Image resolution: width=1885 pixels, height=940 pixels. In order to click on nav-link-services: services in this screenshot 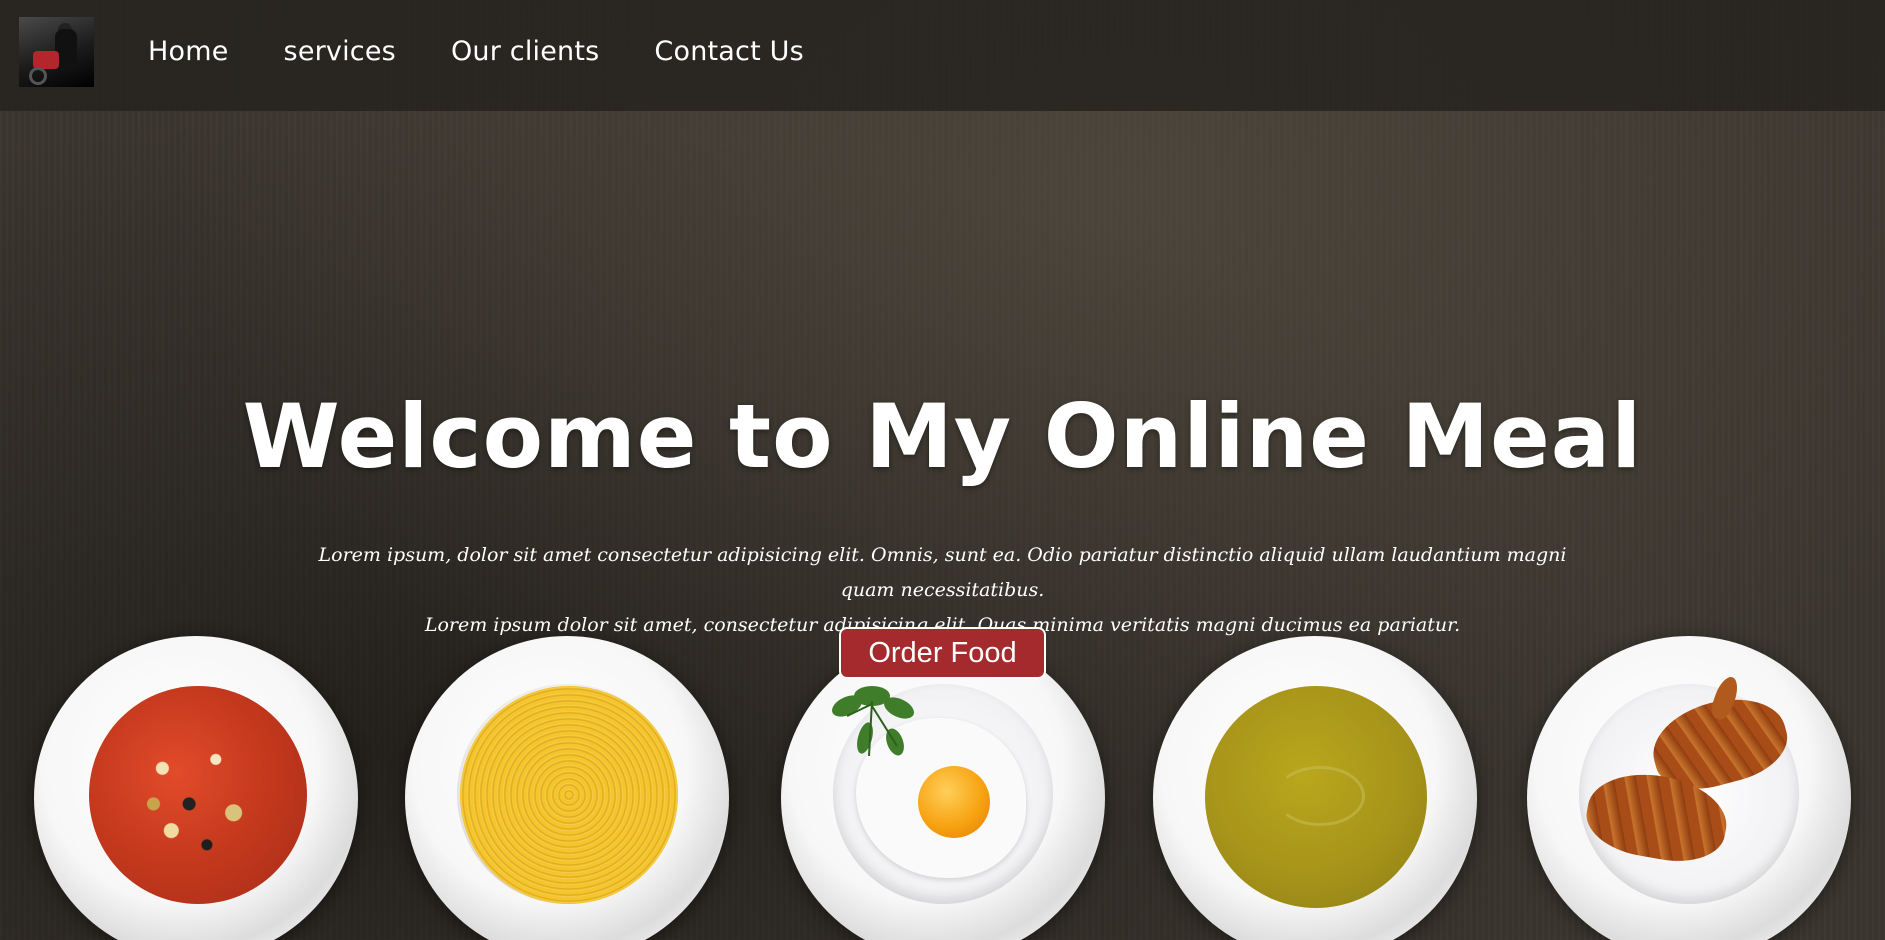, I will do `click(340, 51)`.